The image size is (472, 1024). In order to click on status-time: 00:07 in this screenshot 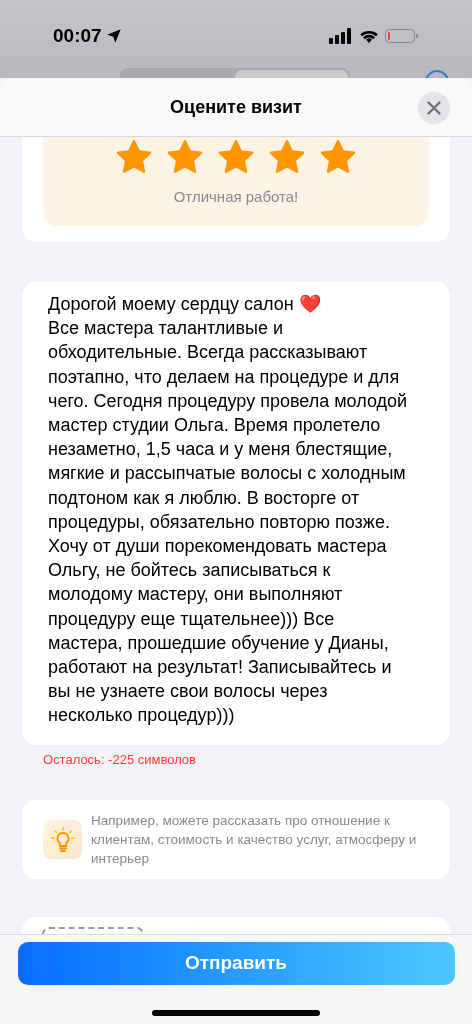, I will do `click(77, 36)`.